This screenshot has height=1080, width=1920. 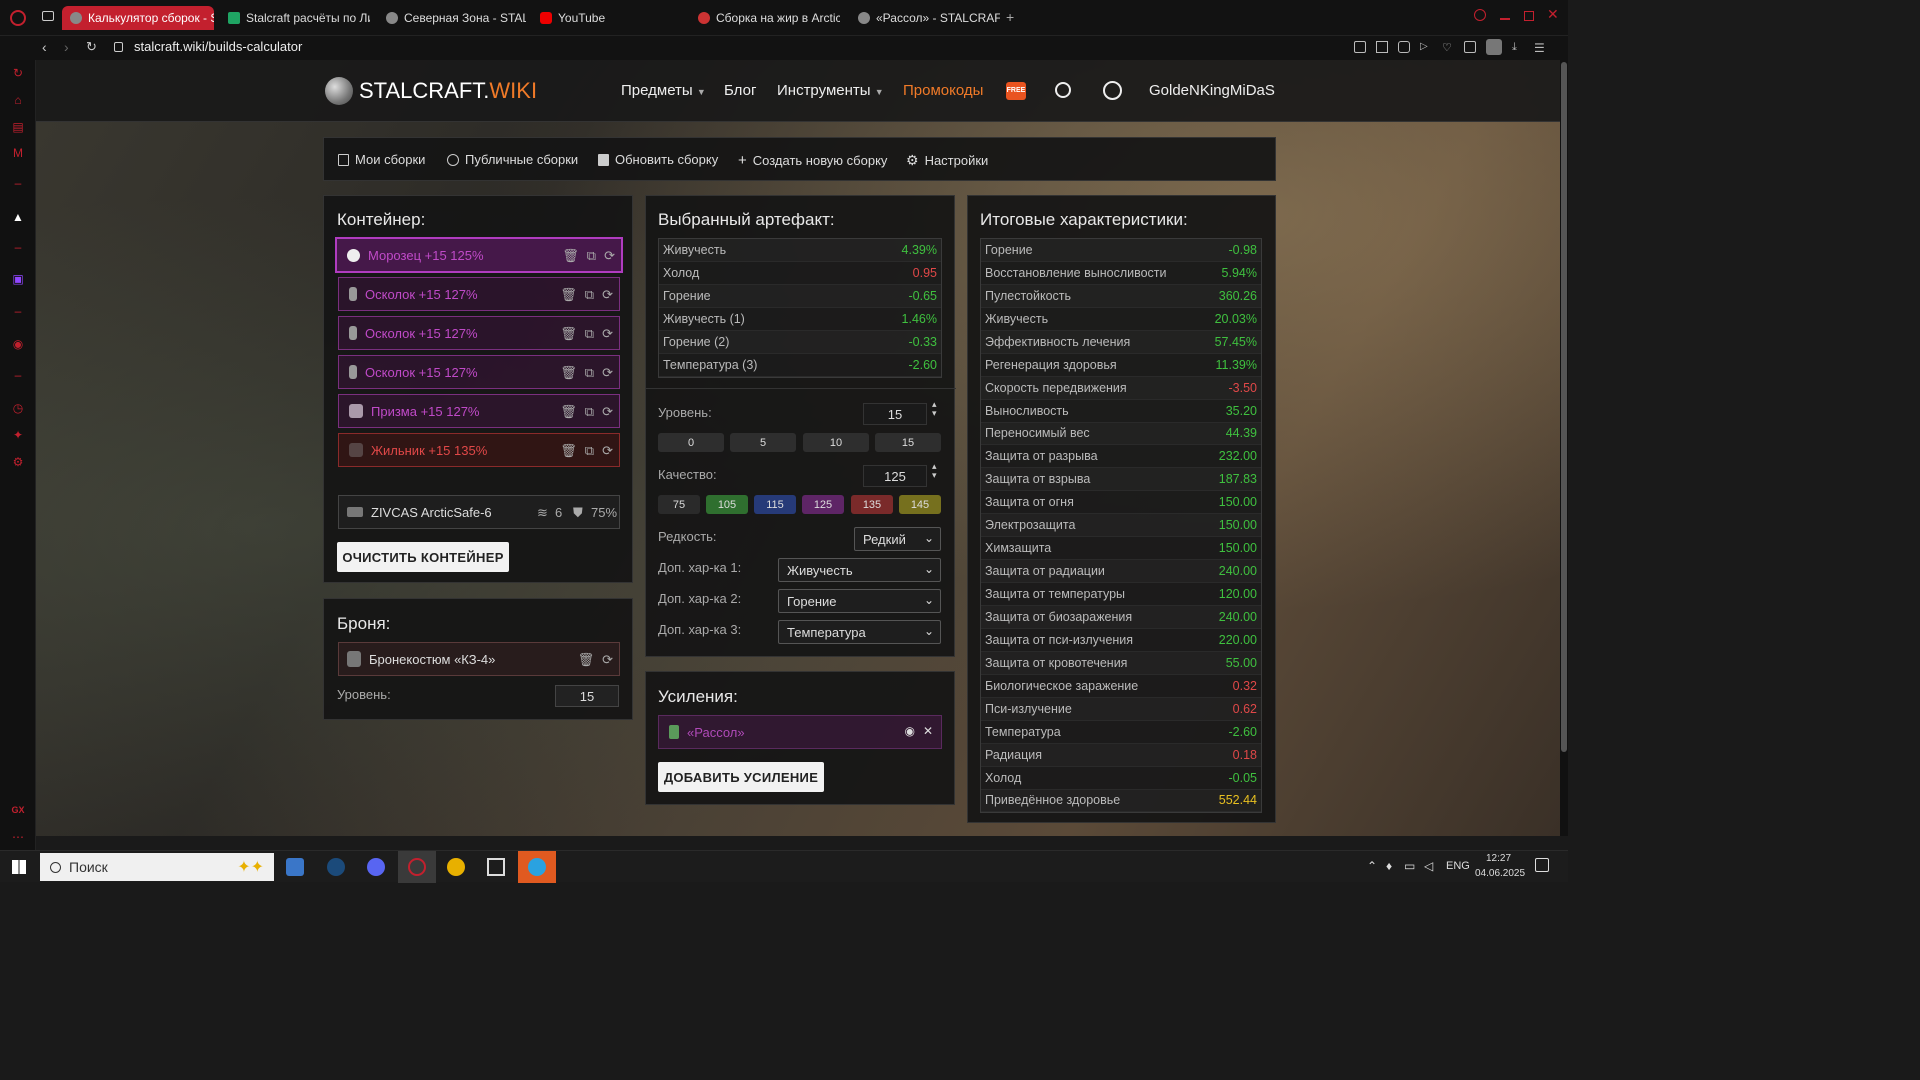 I want to click on language-indicator: ENG, so click(x=1458, y=866).